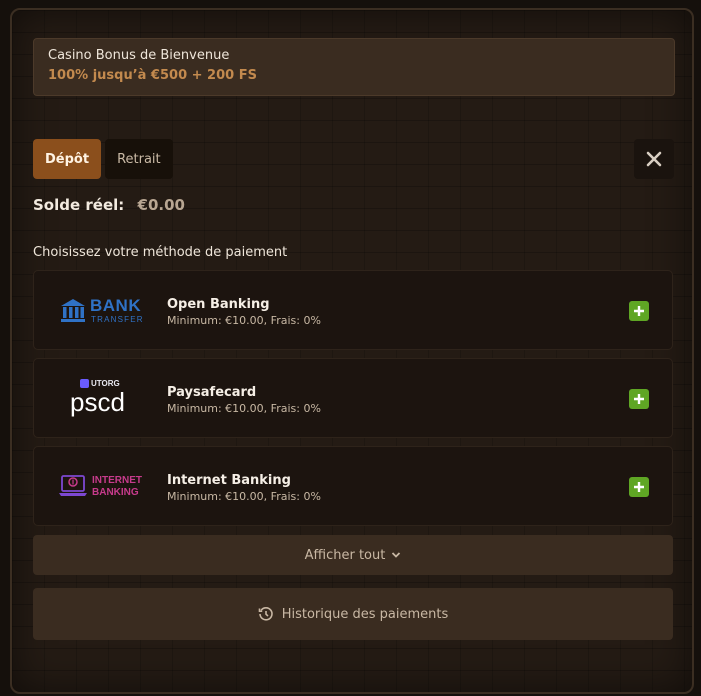 The width and height of the screenshot is (701, 696). I want to click on paysafecard-logo: UTORG pscd, so click(102, 399).